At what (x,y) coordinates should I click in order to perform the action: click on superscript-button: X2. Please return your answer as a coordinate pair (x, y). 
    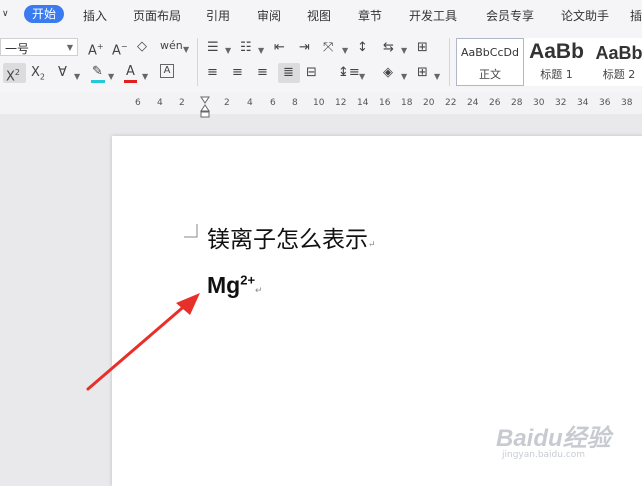
    Looking at the image, I should click on (14, 74).